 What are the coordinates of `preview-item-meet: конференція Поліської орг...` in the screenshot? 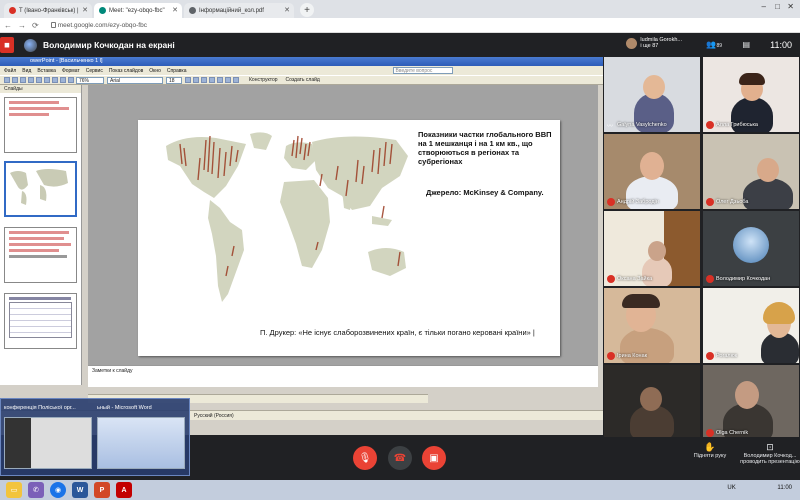 It's located at (48, 437).